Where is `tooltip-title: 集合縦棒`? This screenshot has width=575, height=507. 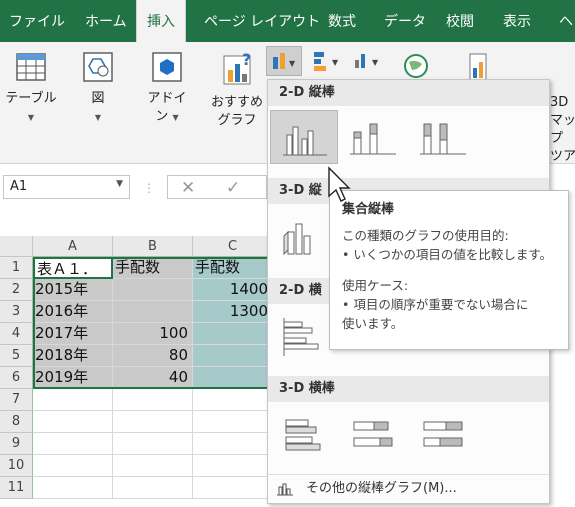 tooltip-title: 集合縦棒 is located at coordinates (368, 209).